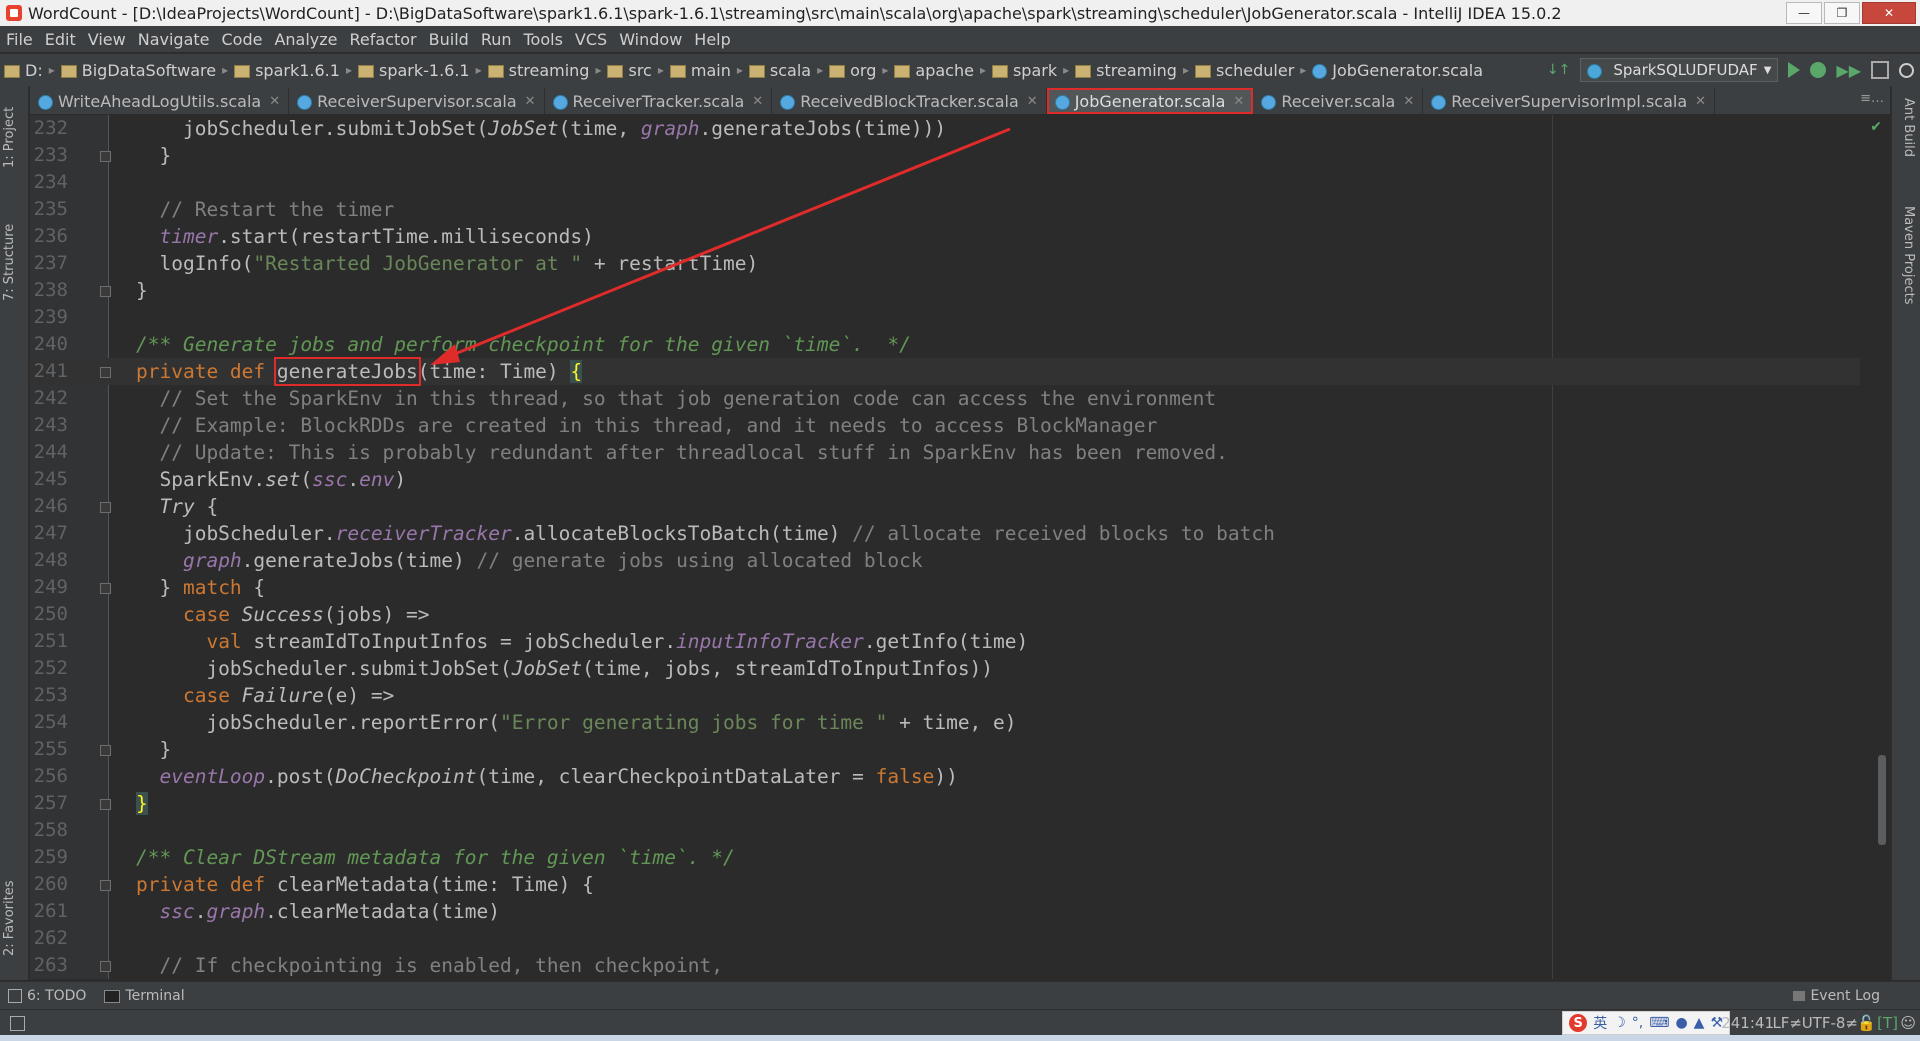 This screenshot has width=1920, height=1041. I want to click on coverage-icon: ▶▶, so click(1848, 70).